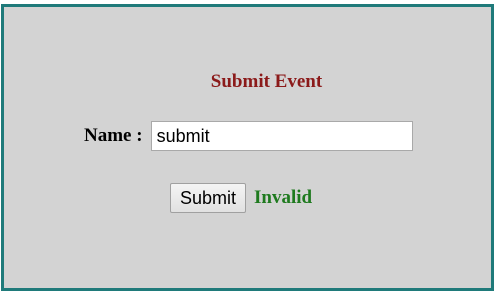 Image resolution: width=501 pixels, height=297 pixels. I want to click on name-input, so click(281, 136).